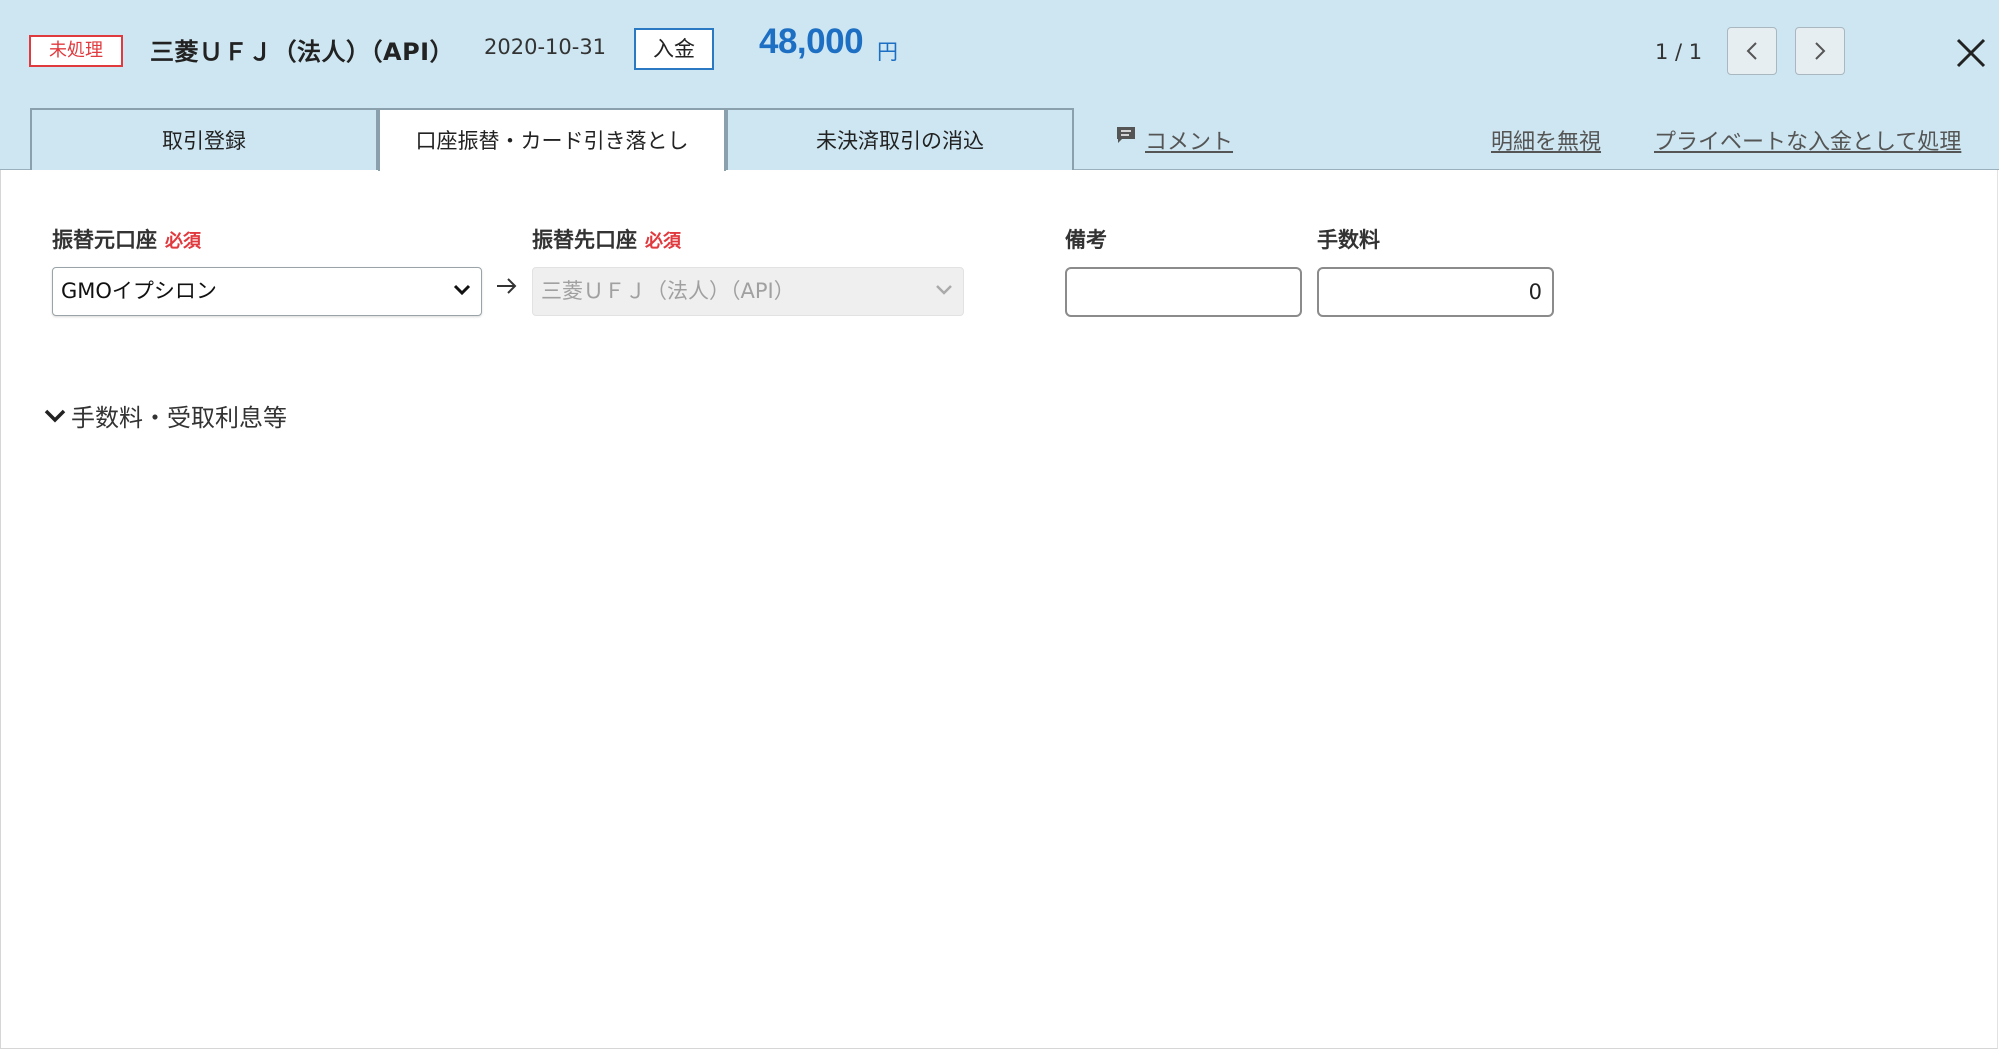 The image size is (1999, 1050). Describe the element at coordinates (76, 51) in the screenshot. I see `status-badge: 未処理` at that location.